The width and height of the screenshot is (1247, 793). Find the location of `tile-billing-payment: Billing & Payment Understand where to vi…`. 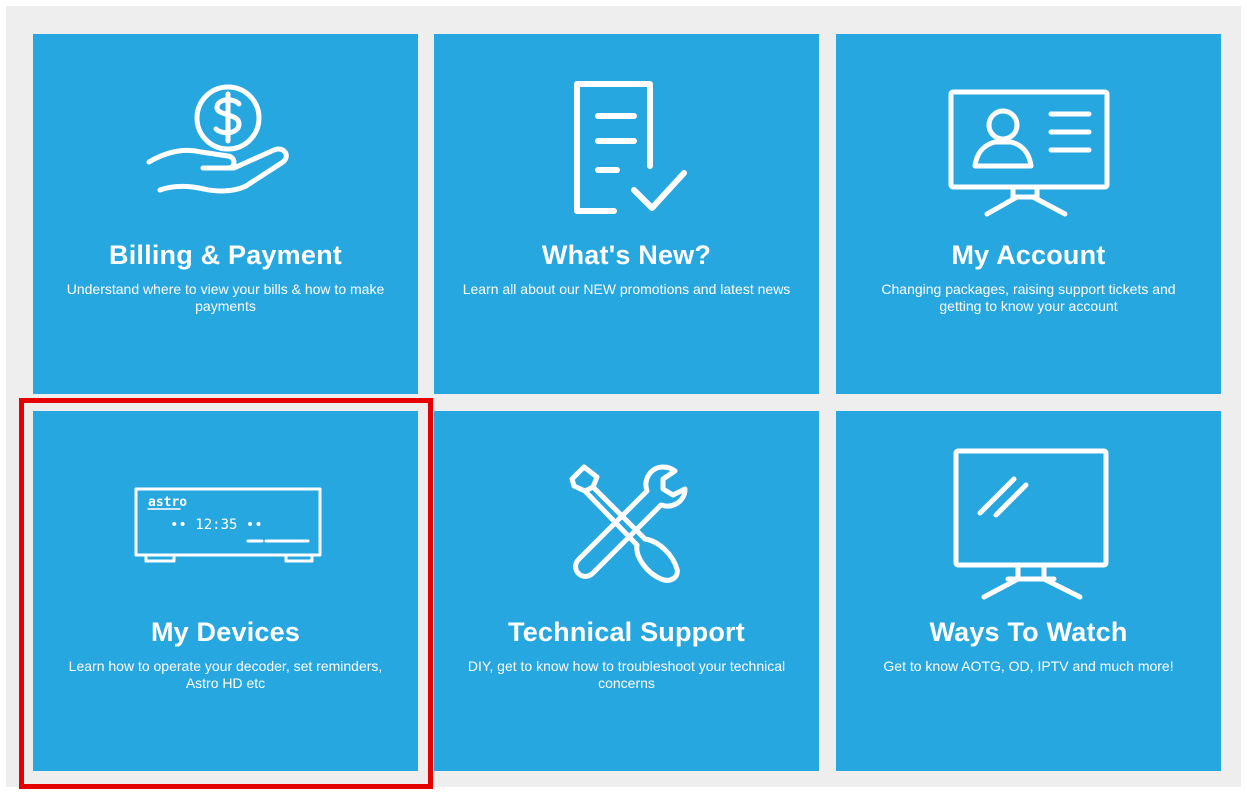

tile-billing-payment: Billing & Payment Understand where to vi… is located at coordinates (225, 214).